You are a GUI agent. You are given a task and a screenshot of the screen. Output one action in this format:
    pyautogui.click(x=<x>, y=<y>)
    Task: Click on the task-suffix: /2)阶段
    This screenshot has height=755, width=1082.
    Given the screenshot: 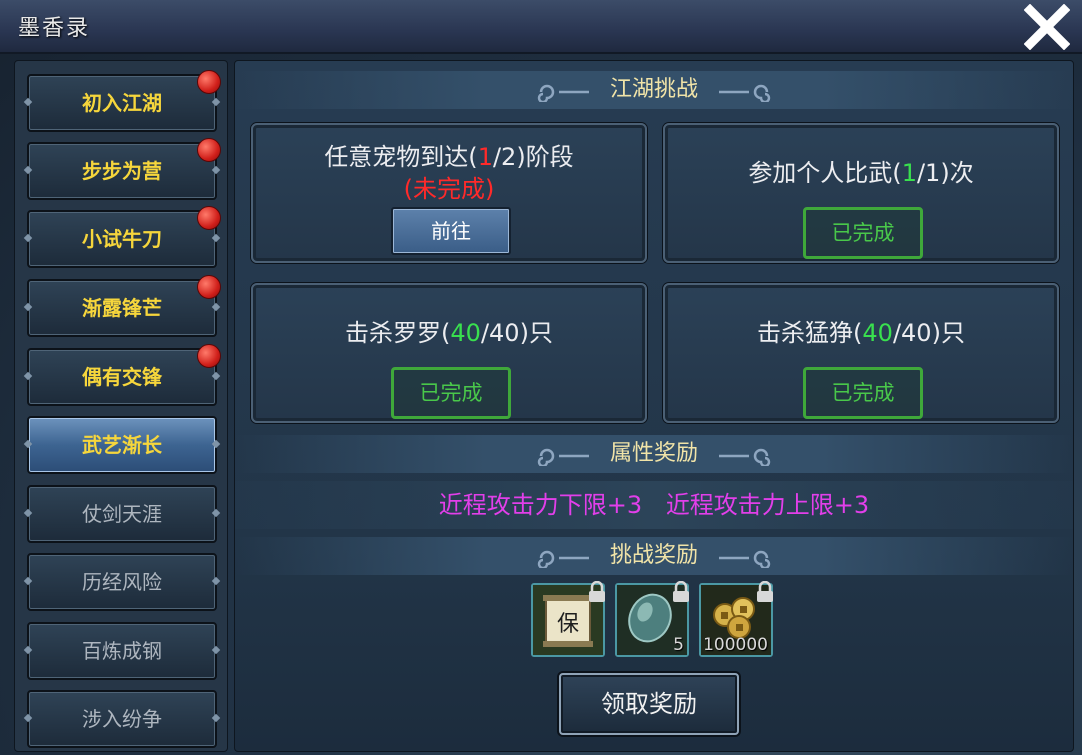 What is the action you would take?
    pyautogui.click(x=533, y=157)
    